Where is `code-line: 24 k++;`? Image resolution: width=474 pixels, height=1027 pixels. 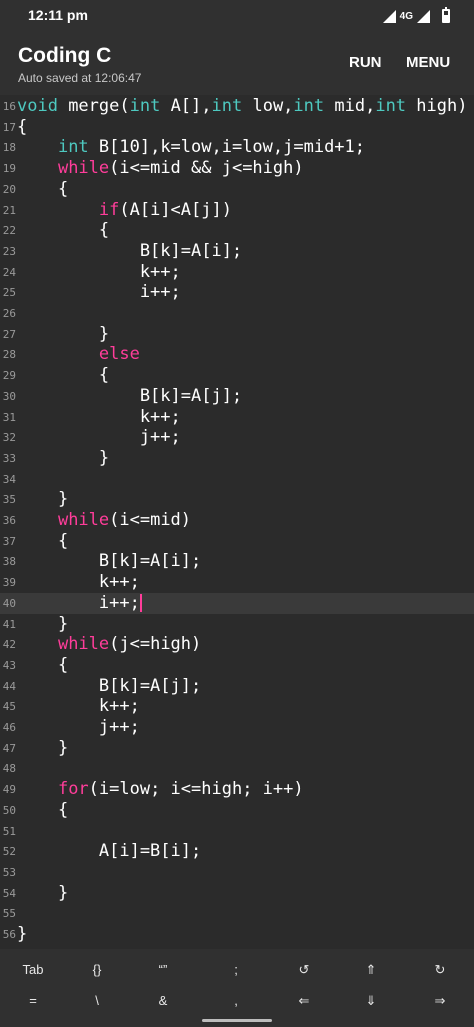 code-line: 24 k++; is located at coordinates (237, 272).